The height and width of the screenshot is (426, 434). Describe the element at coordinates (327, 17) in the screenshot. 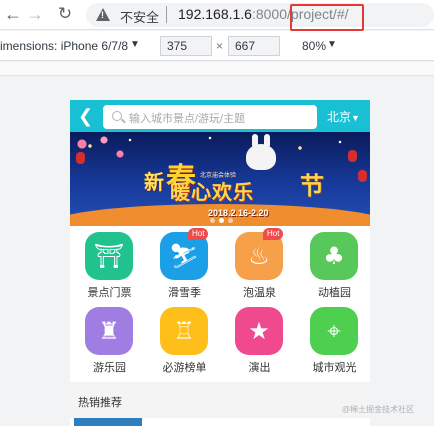

I see `highlight-box` at that location.